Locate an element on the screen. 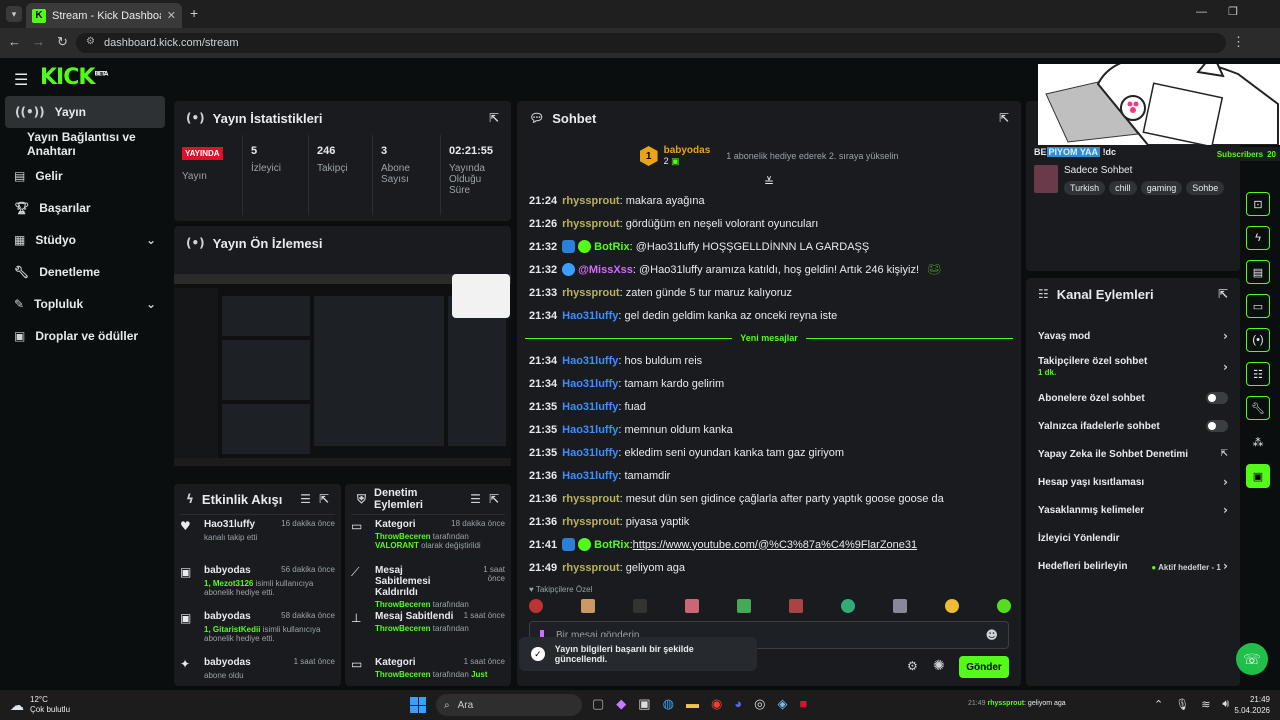 This screenshot has height=720, width=1280. action-followers-only: Takipçilere özel sohbet 1 dk. › is located at coordinates (1133, 367).